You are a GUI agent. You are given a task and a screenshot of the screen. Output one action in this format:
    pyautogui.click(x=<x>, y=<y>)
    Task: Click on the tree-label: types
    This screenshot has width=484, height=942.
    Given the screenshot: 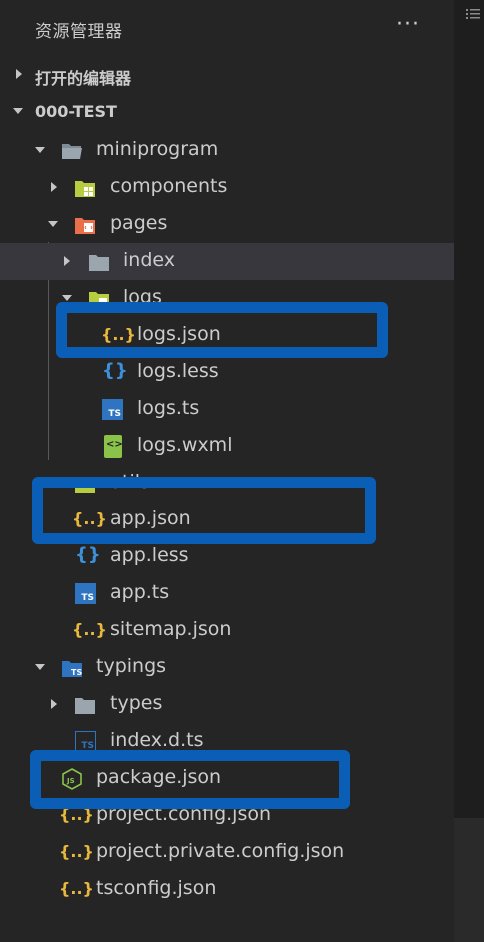 What is the action you would take?
    pyautogui.click(x=136, y=703)
    